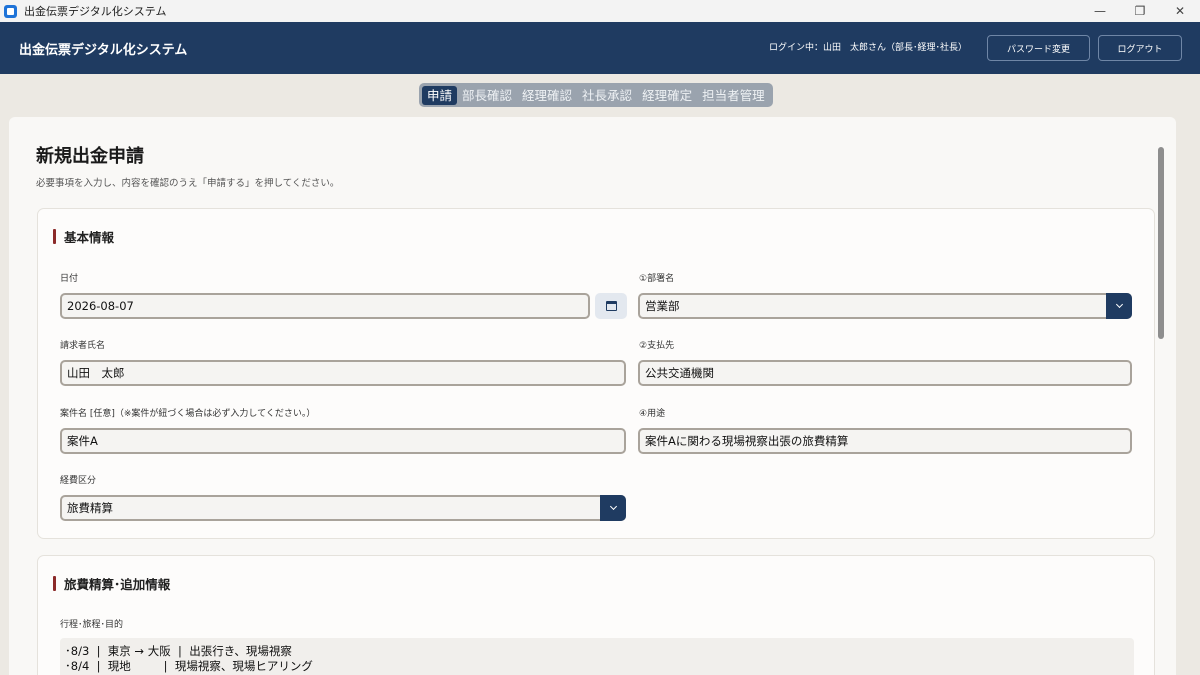 The height and width of the screenshot is (675, 1200). I want to click on password-change-button: パスワード変更, so click(1038, 48).